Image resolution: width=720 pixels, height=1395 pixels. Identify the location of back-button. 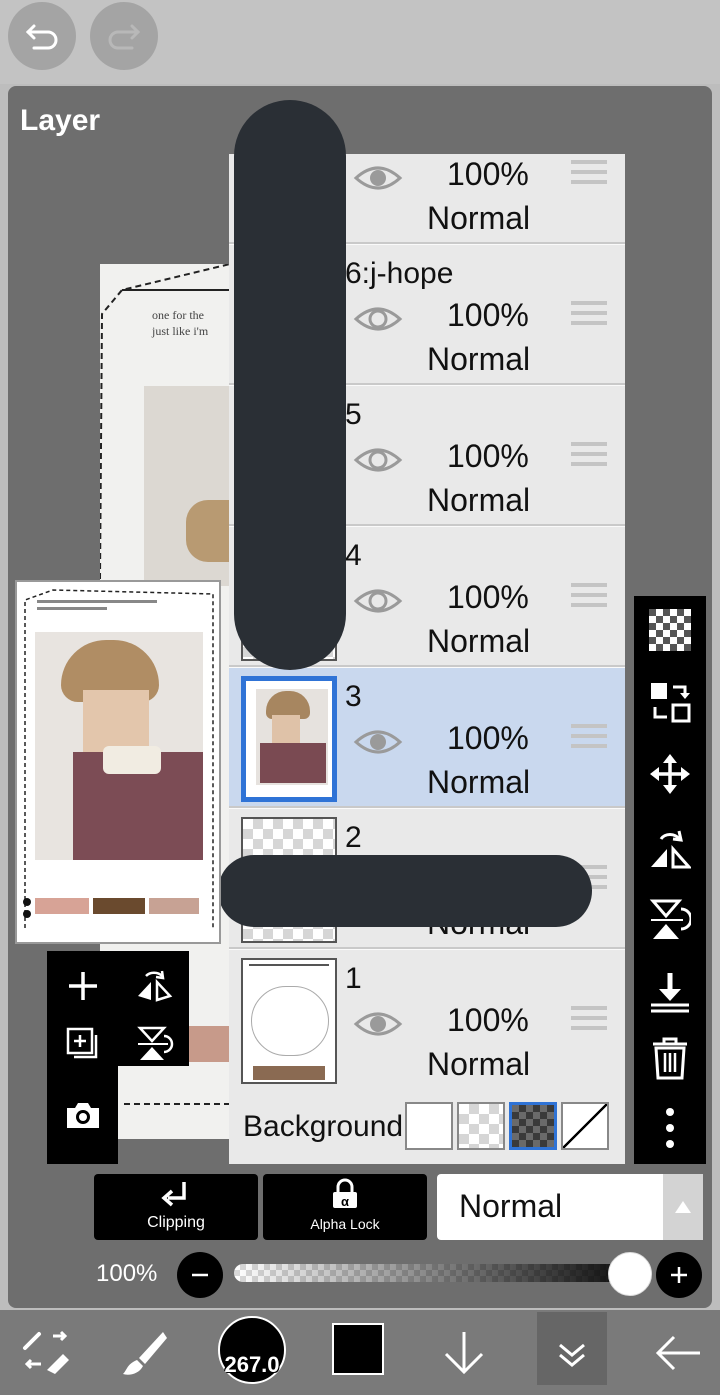
(678, 1352).